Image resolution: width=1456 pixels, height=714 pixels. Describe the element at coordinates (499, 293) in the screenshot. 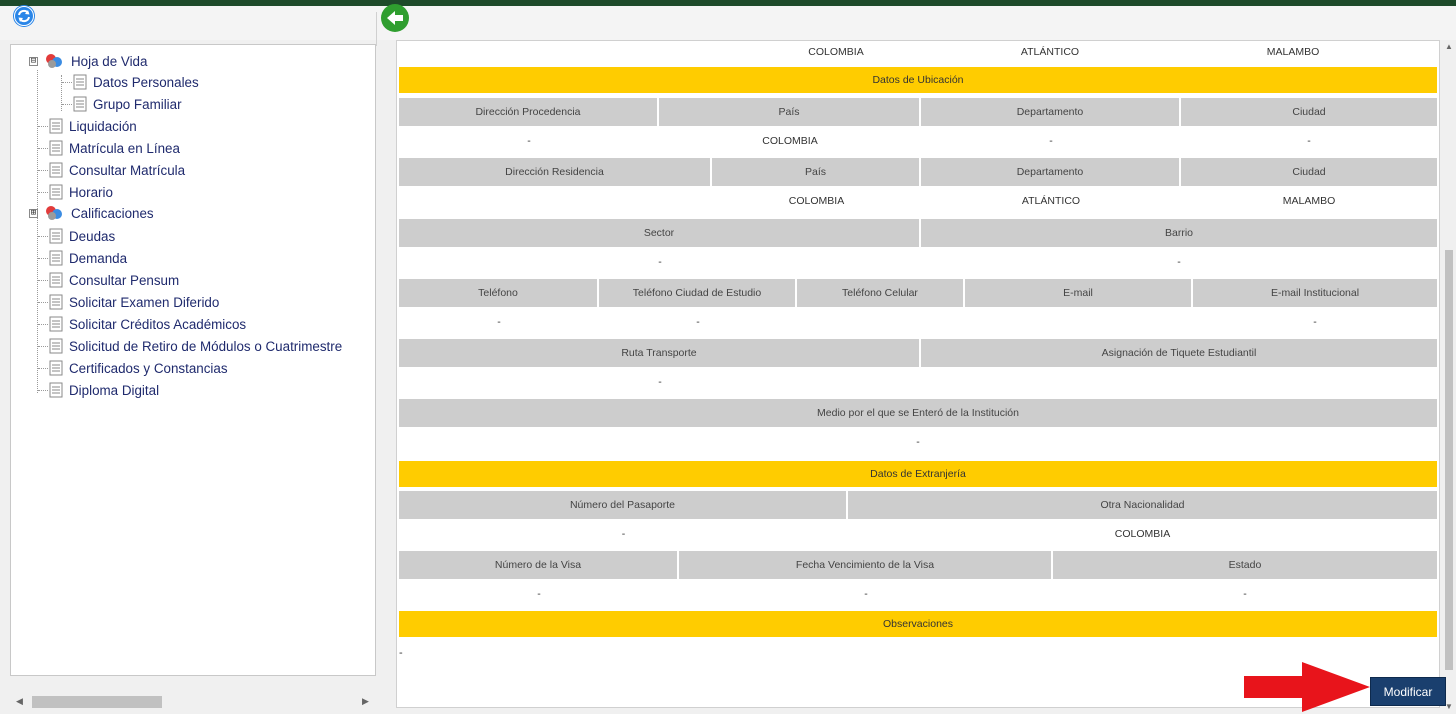

I see `header-cell: Teléfono` at that location.